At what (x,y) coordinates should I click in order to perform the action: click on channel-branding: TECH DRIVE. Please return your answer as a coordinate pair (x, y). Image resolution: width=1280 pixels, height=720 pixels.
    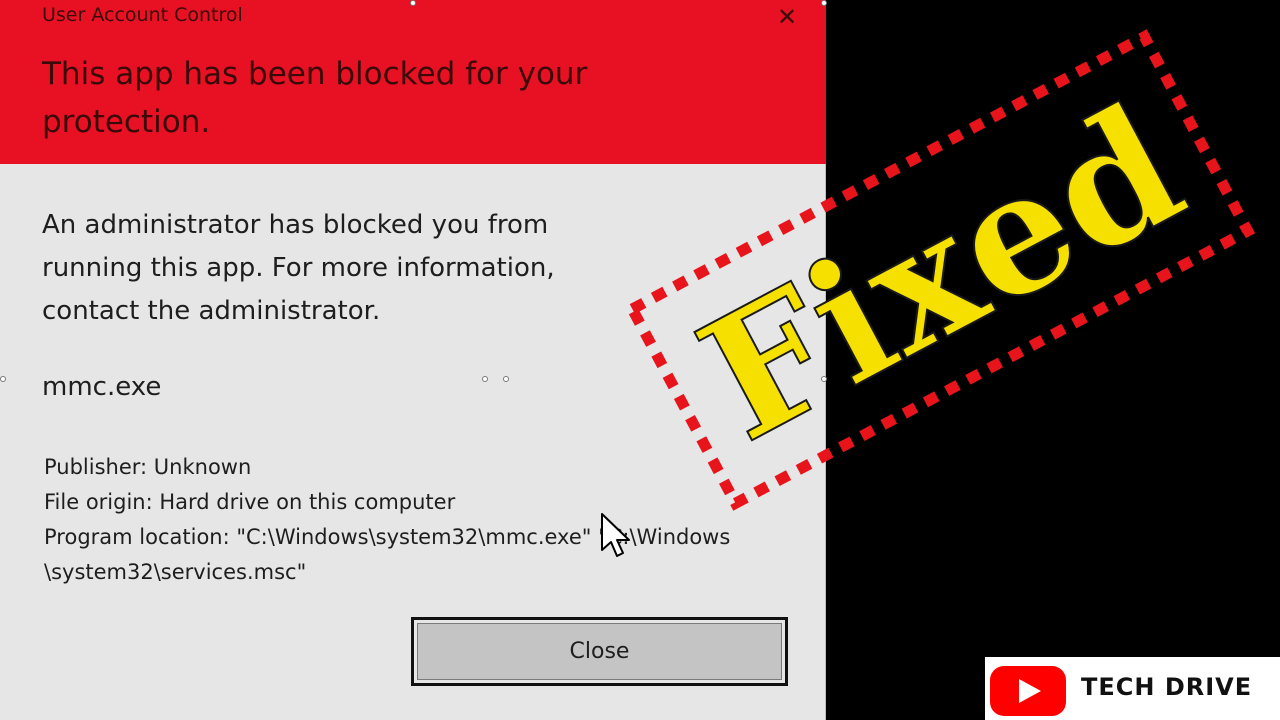
    Looking at the image, I should click on (1132, 688).